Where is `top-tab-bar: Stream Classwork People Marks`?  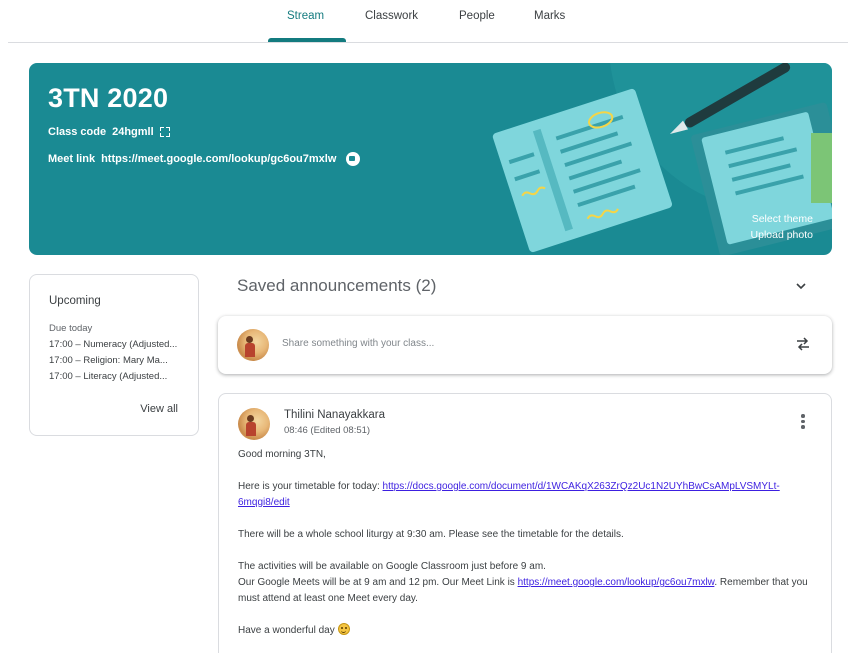
top-tab-bar: Stream Classwork People Marks is located at coordinates (424, 21).